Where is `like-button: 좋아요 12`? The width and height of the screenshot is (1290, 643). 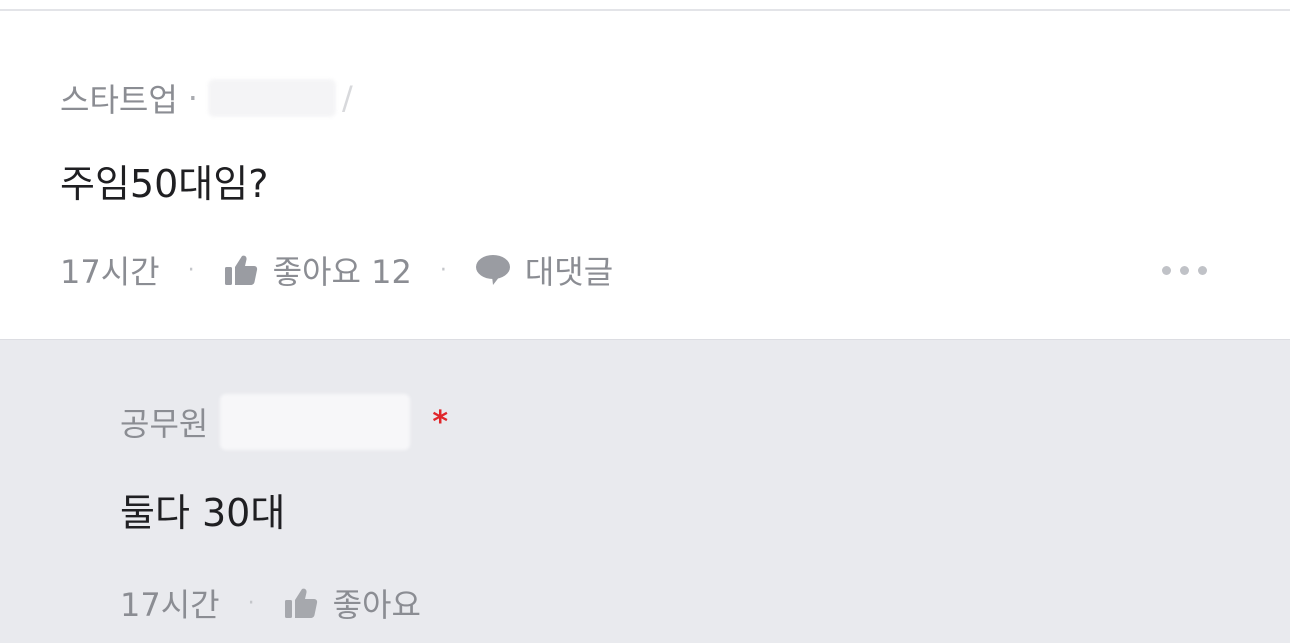
like-button: 좋아요 12 is located at coordinates (317, 270).